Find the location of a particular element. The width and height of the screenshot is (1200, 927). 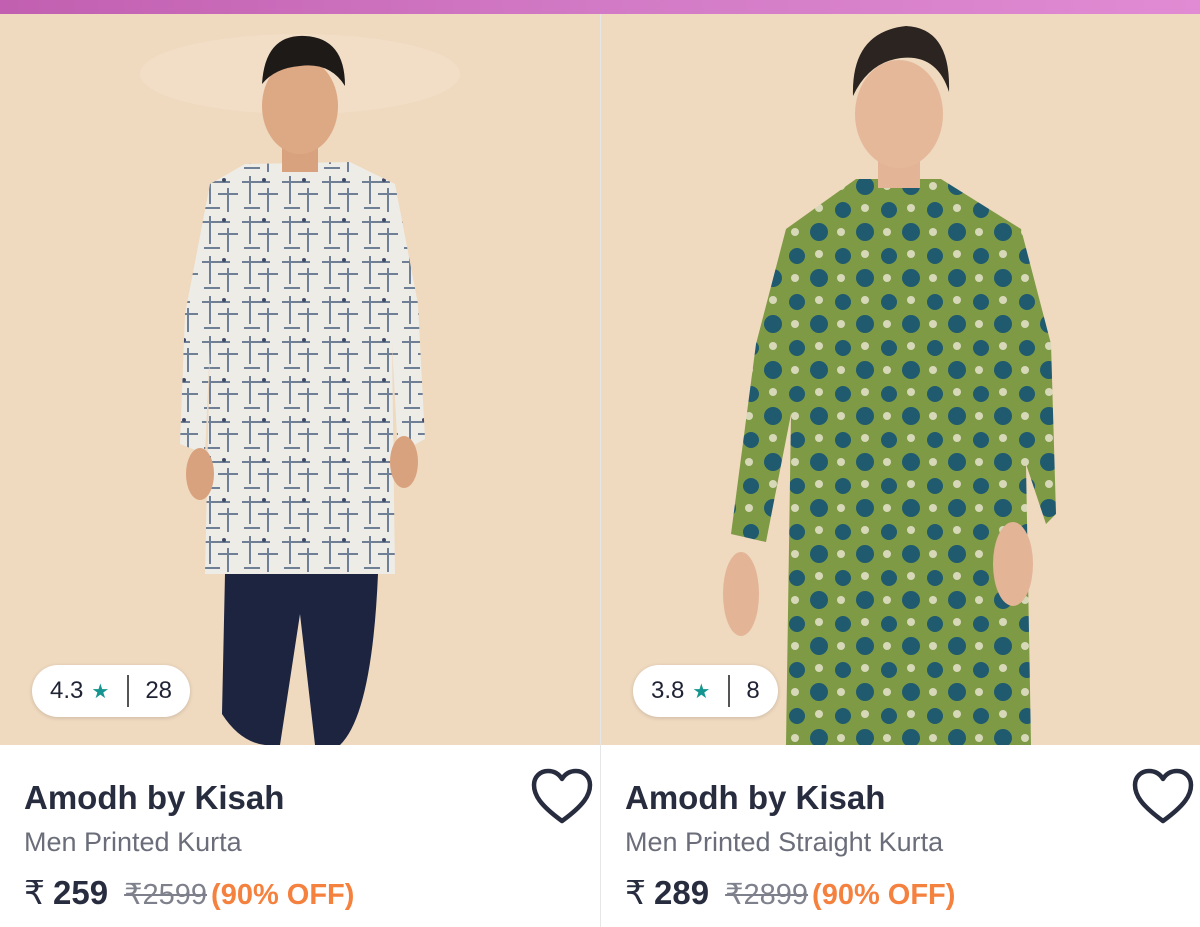

rating-badge: 3.8 ★ 8 is located at coordinates (705, 691).